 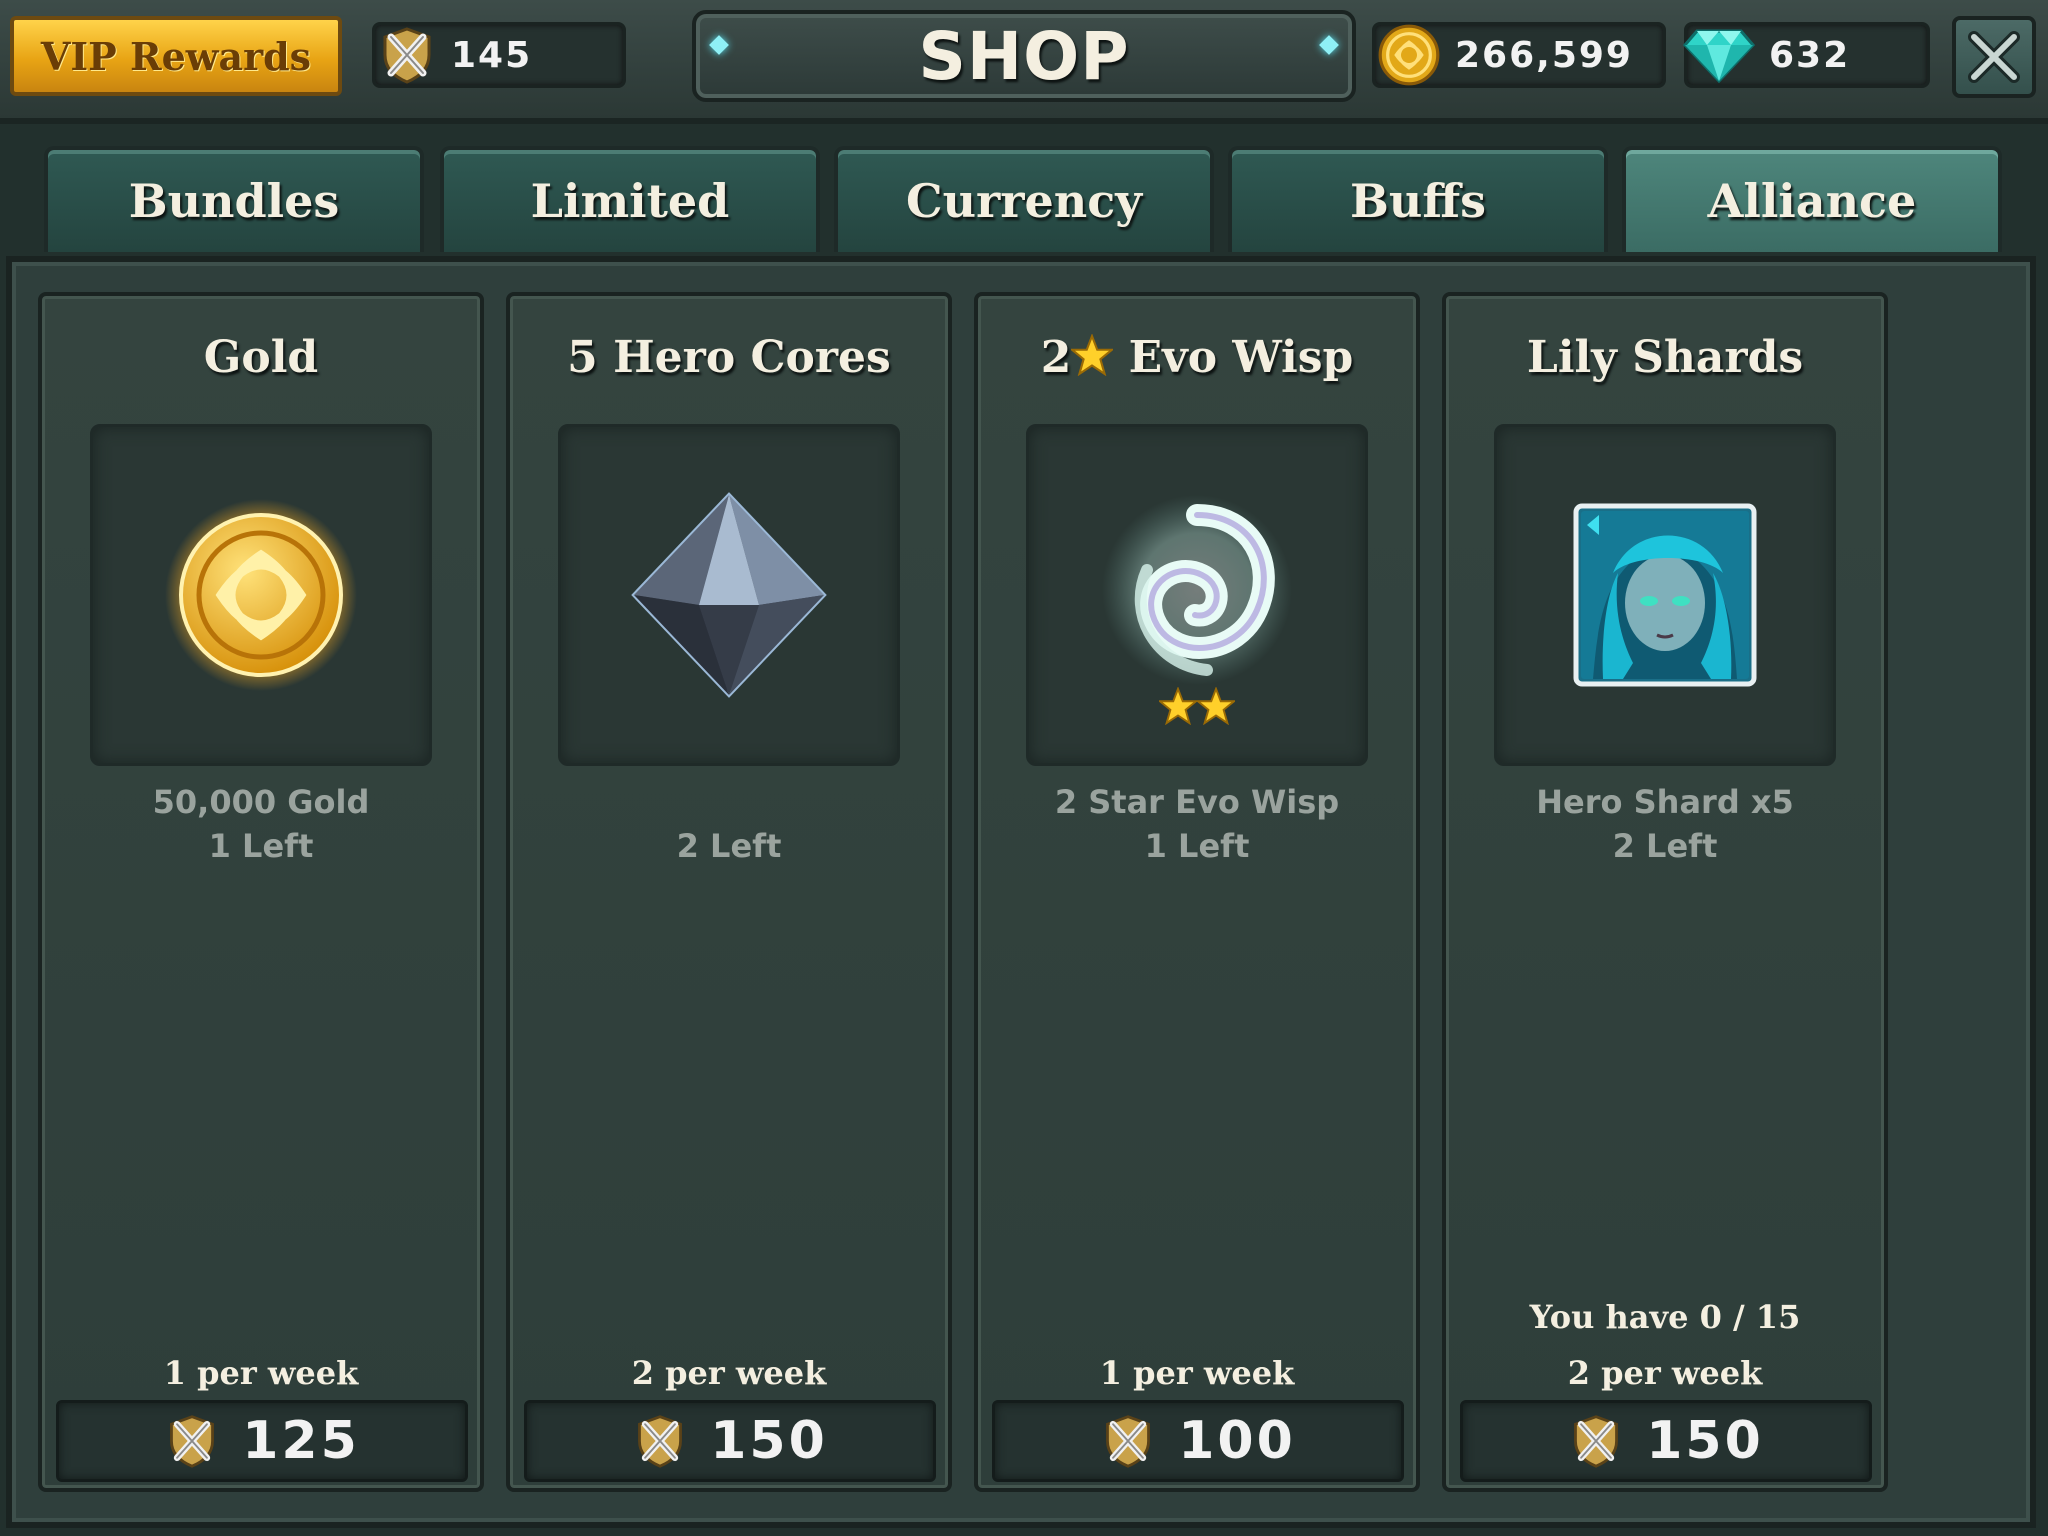 I want to click on buy-button: 100, so click(x=1198, y=1441).